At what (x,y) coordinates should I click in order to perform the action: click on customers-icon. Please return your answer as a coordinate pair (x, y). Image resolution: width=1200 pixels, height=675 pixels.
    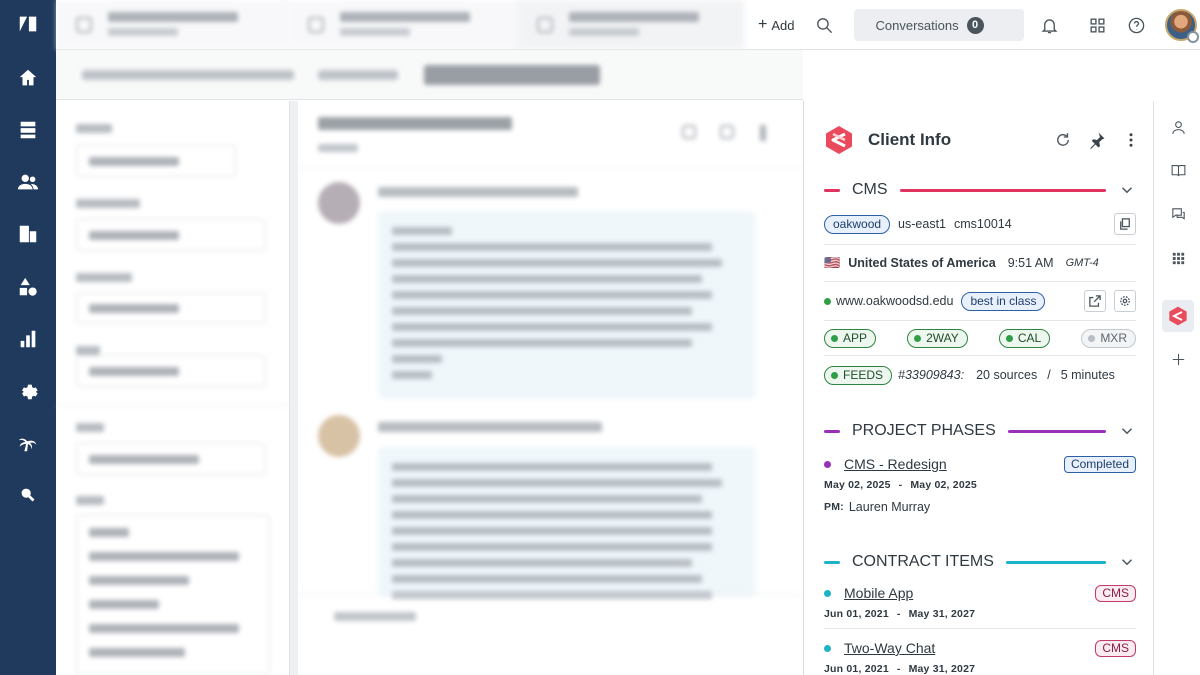
    Looking at the image, I should click on (28, 182).